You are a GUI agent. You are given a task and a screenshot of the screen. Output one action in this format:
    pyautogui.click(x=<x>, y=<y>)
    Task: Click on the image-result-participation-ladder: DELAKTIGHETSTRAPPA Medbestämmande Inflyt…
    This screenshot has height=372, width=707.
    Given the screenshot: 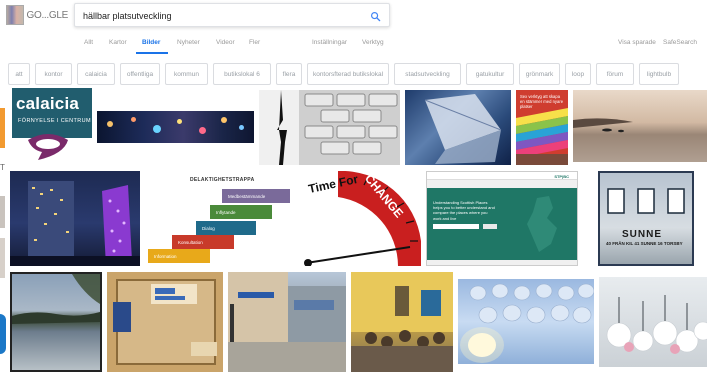 What is the action you would take?
    pyautogui.click(x=219, y=218)
    